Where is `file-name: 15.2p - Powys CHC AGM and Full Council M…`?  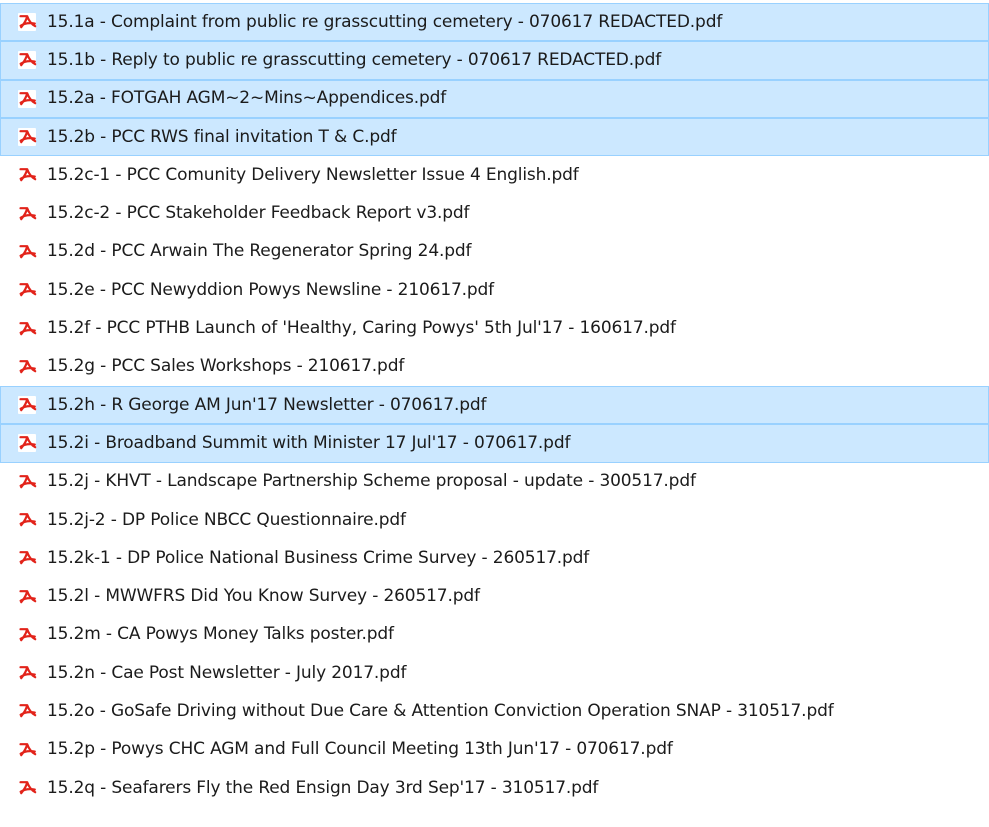
file-name: 15.2p - Powys CHC AGM and Full Council M… is located at coordinates (360, 749).